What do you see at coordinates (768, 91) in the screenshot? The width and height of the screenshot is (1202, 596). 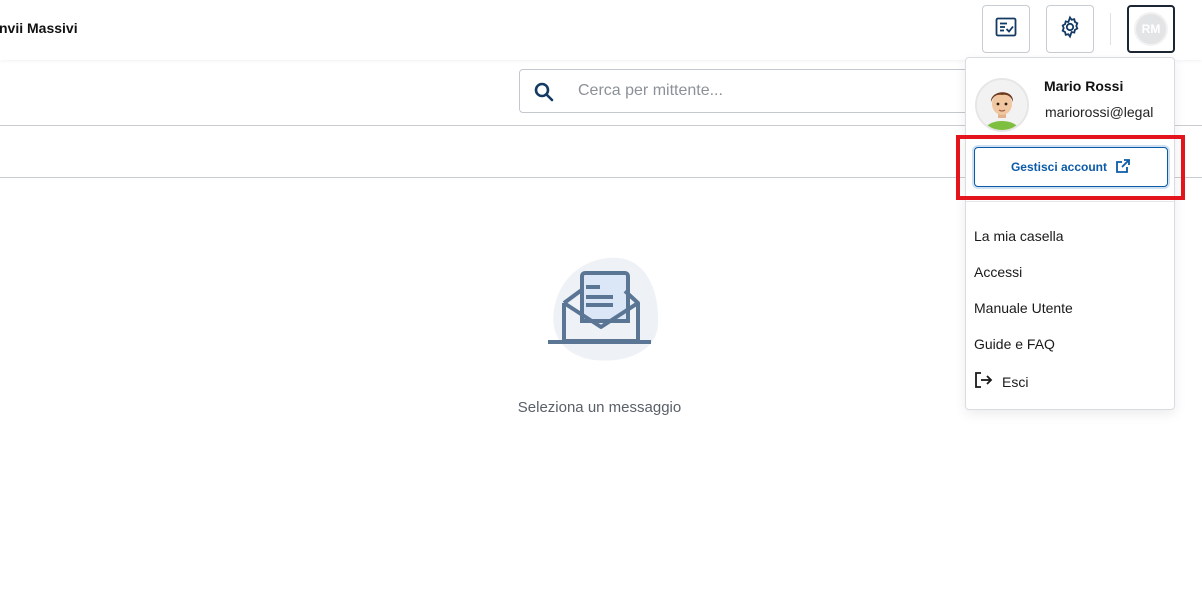 I see `search-input` at bounding box center [768, 91].